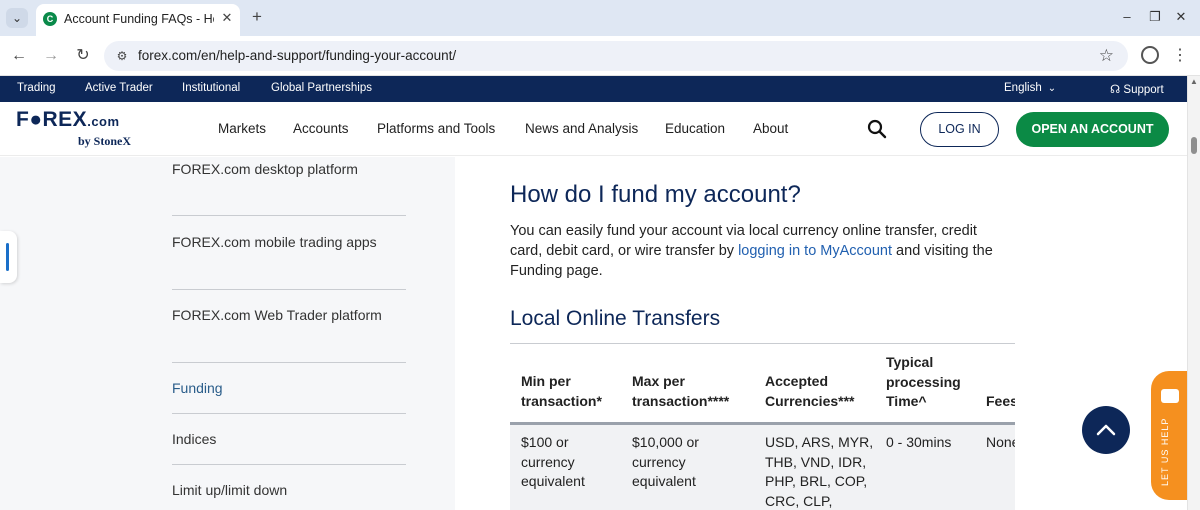 This screenshot has width=1200, height=510. What do you see at coordinates (105, 141) in the screenshot?
I see `logo-by-stonex: by StoneX` at bounding box center [105, 141].